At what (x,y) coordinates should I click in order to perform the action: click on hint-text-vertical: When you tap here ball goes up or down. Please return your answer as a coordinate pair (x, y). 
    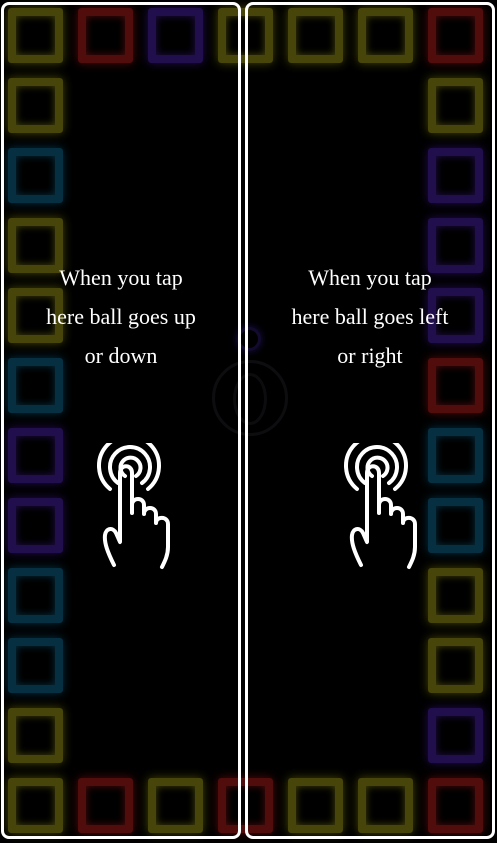
    Looking at the image, I should click on (121, 316).